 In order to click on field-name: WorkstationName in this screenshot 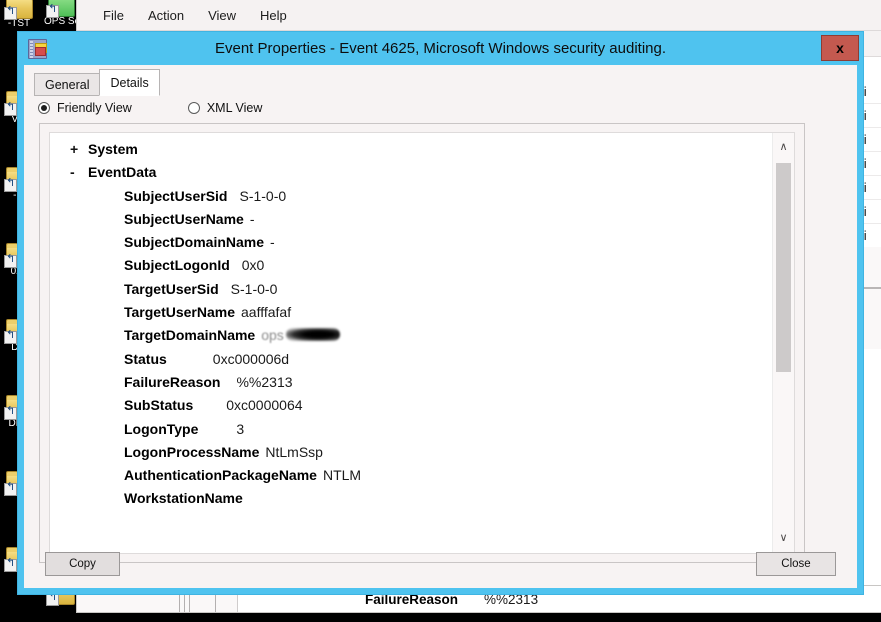, I will do `click(183, 498)`.